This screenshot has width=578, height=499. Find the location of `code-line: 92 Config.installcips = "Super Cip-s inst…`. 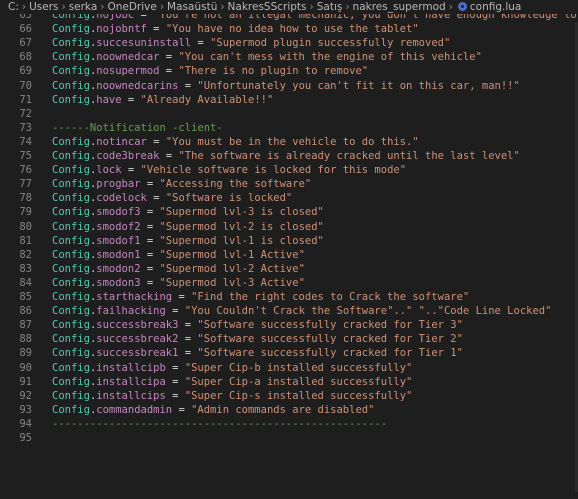

code-line: 92 Config.installcips = "Super Cip-s inst… is located at coordinates (289, 396).